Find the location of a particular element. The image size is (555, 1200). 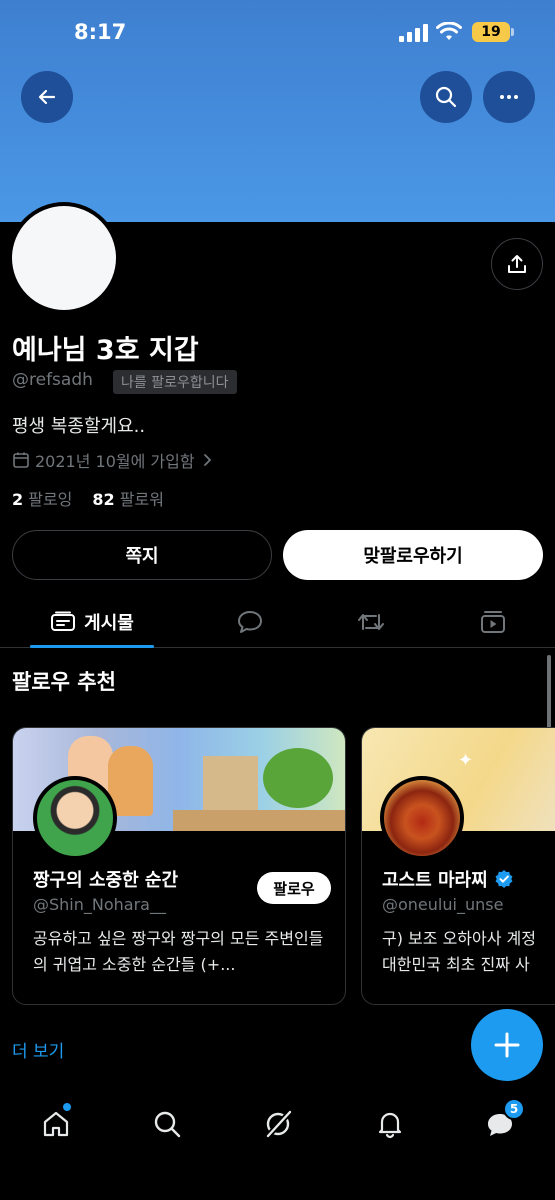

home-icon is located at coordinates (56, 1124).